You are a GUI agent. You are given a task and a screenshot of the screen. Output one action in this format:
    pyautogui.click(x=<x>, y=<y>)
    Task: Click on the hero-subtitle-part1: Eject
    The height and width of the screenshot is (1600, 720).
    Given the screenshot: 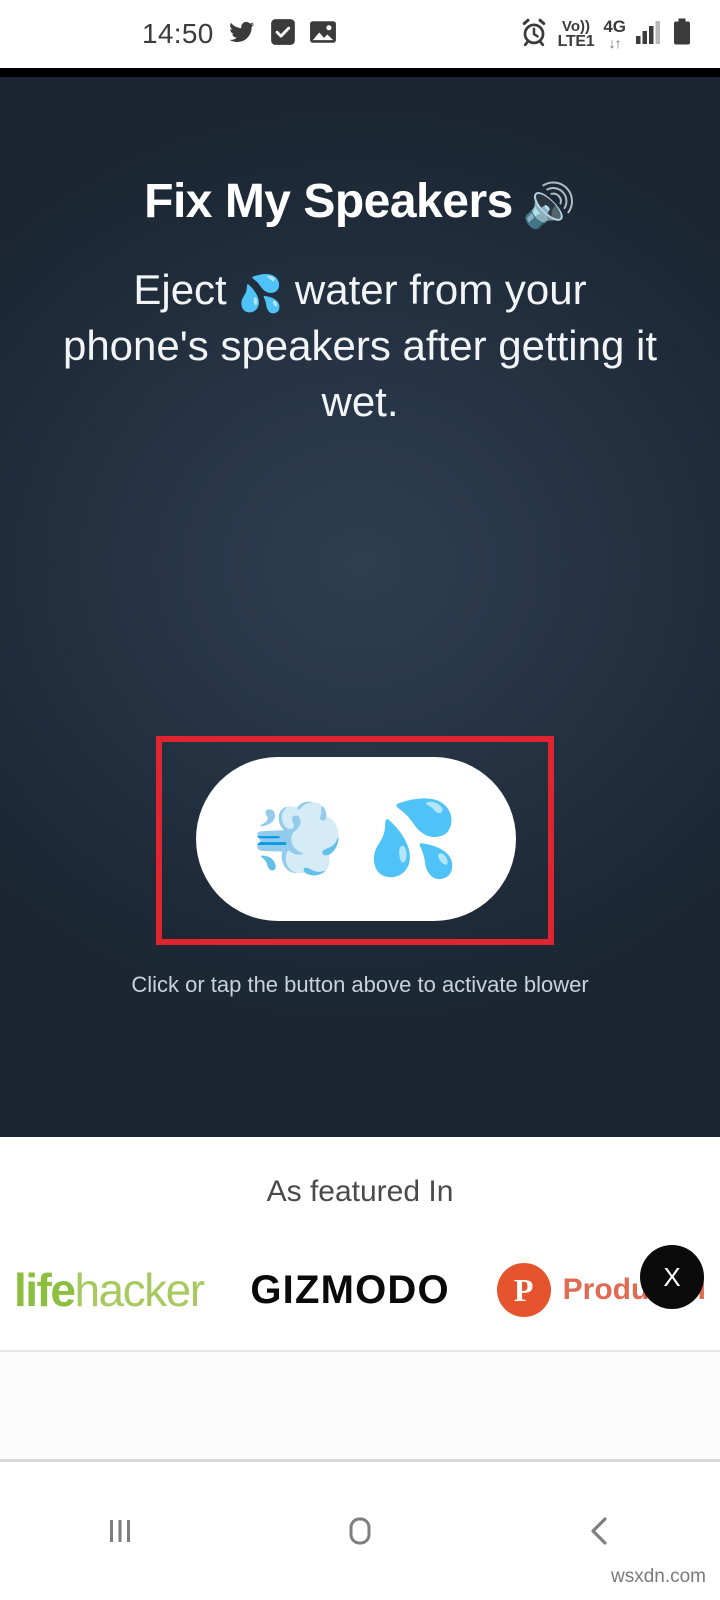 What is the action you would take?
    pyautogui.click(x=180, y=289)
    